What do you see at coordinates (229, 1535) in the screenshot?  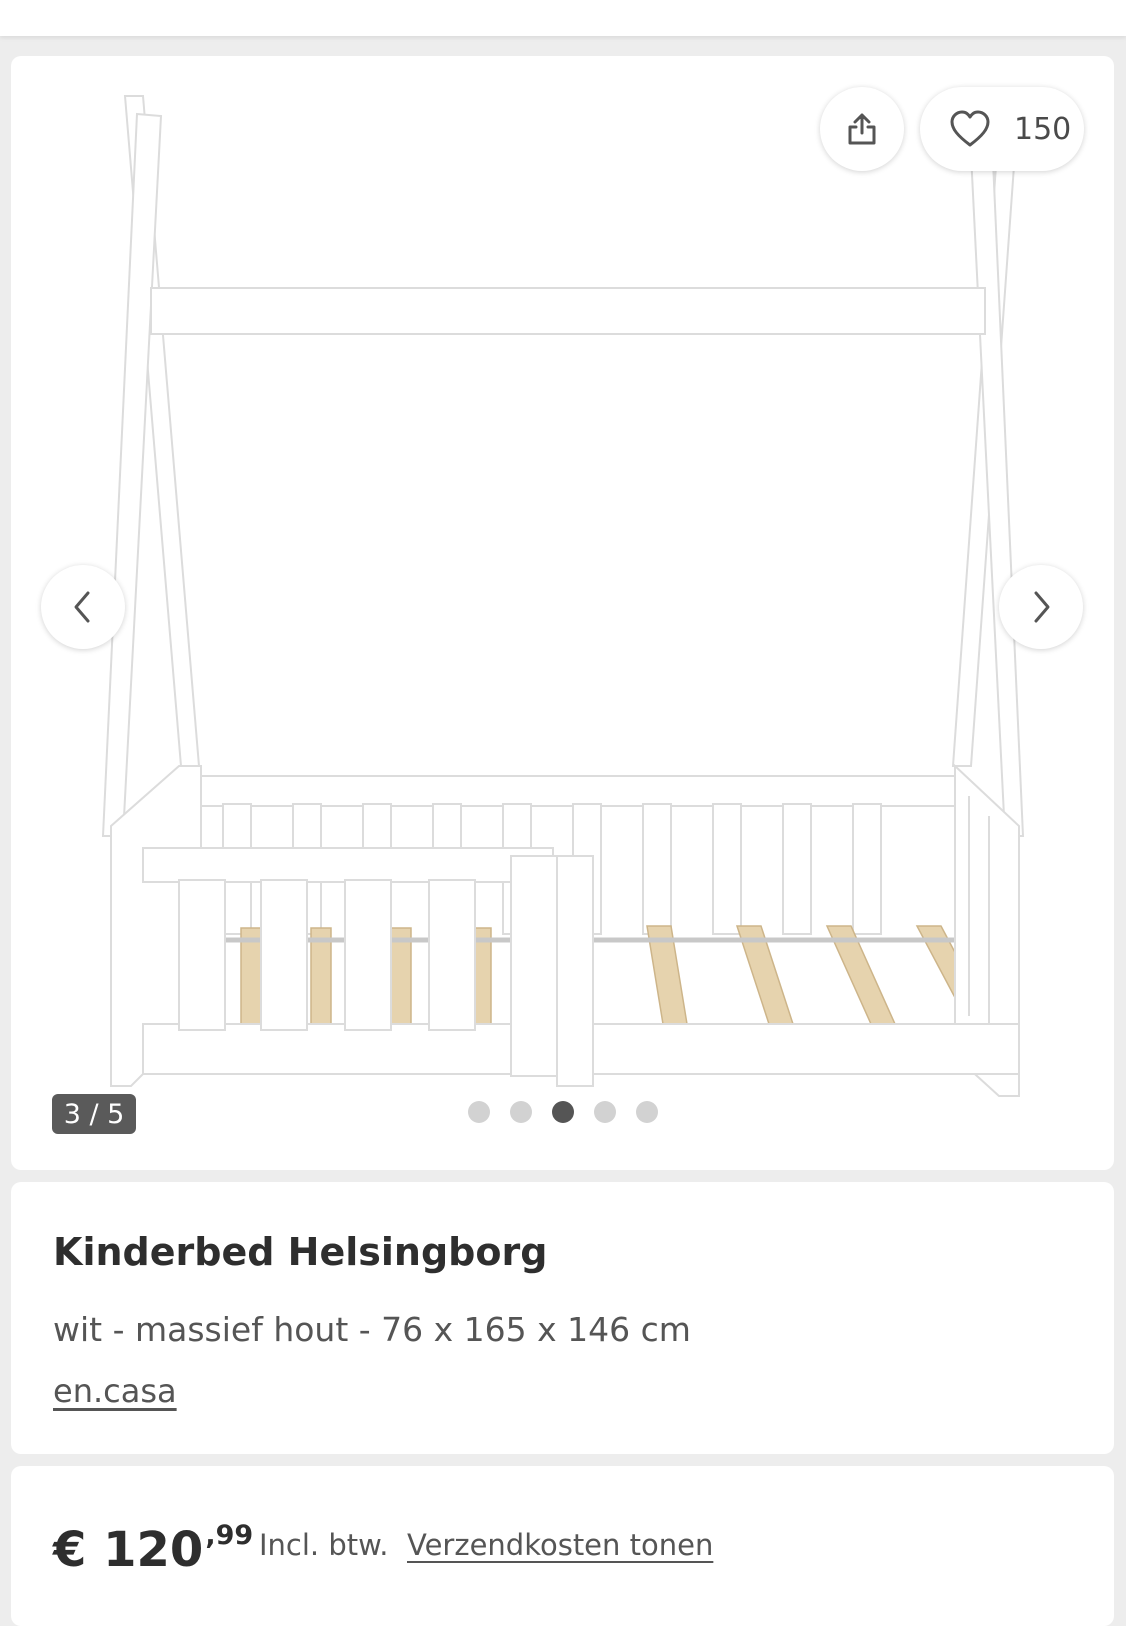 I see `price-cents: ,99` at bounding box center [229, 1535].